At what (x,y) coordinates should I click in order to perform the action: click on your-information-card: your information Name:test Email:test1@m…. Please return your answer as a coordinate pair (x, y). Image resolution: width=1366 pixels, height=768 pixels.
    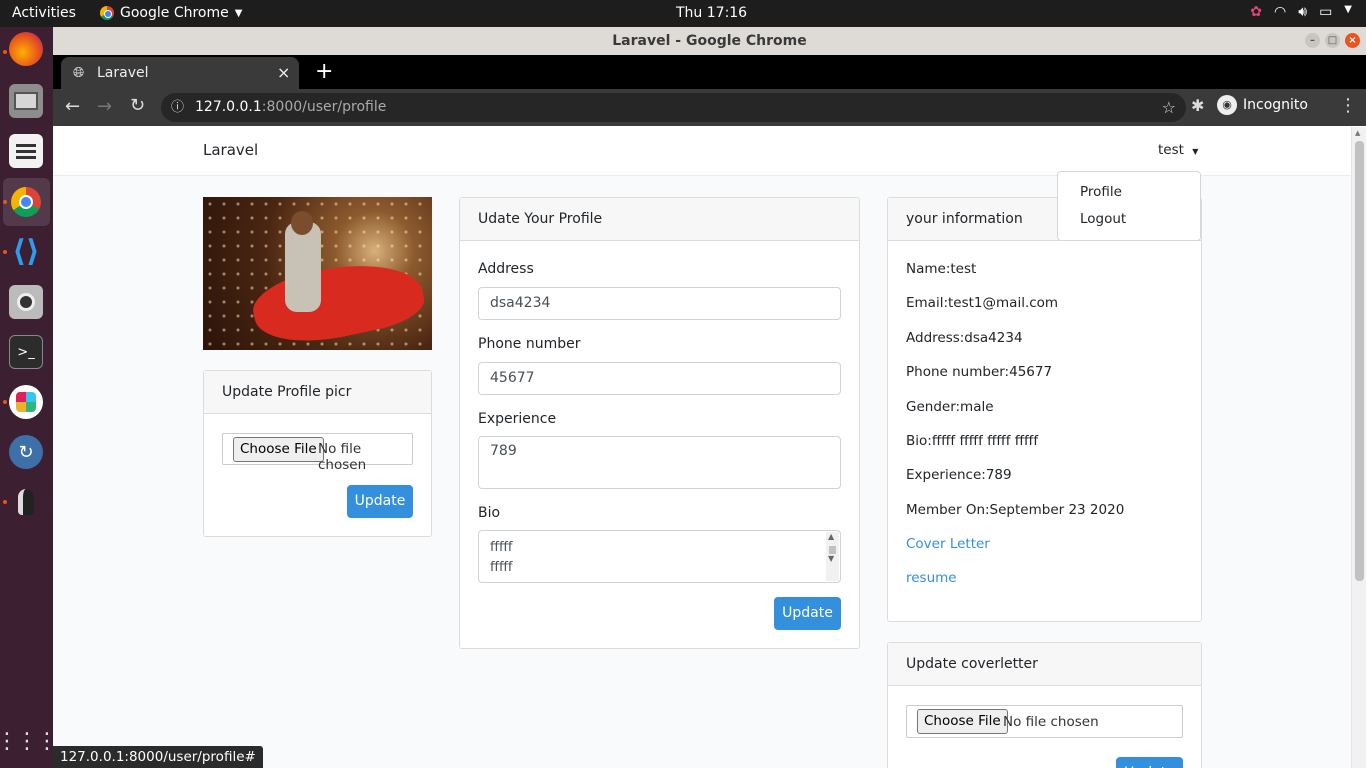
    Looking at the image, I should click on (1044, 409).